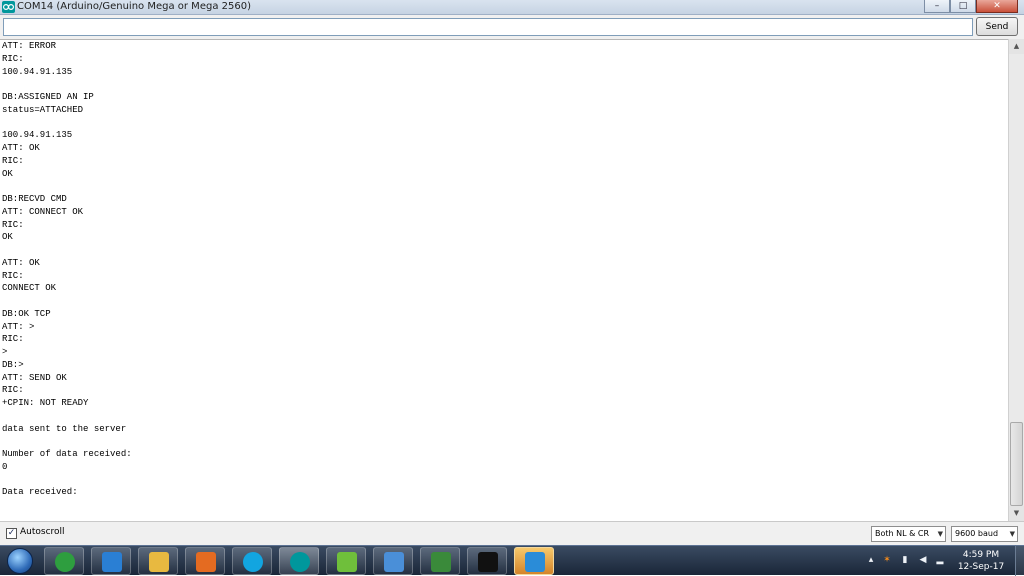 This screenshot has width=1024, height=576. What do you see at coordinates (11, 533) in the screenshot?
I see `autoscroll-checkbox: ✓` at bounding box center [11, 533].